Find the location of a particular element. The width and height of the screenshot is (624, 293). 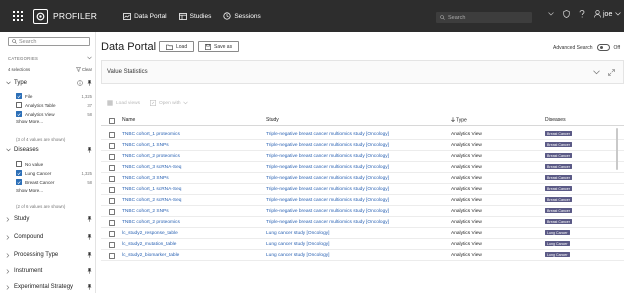

row-name-link: TNBC cohort_2 scRNA-Seq is located at coordinates (151, 200).